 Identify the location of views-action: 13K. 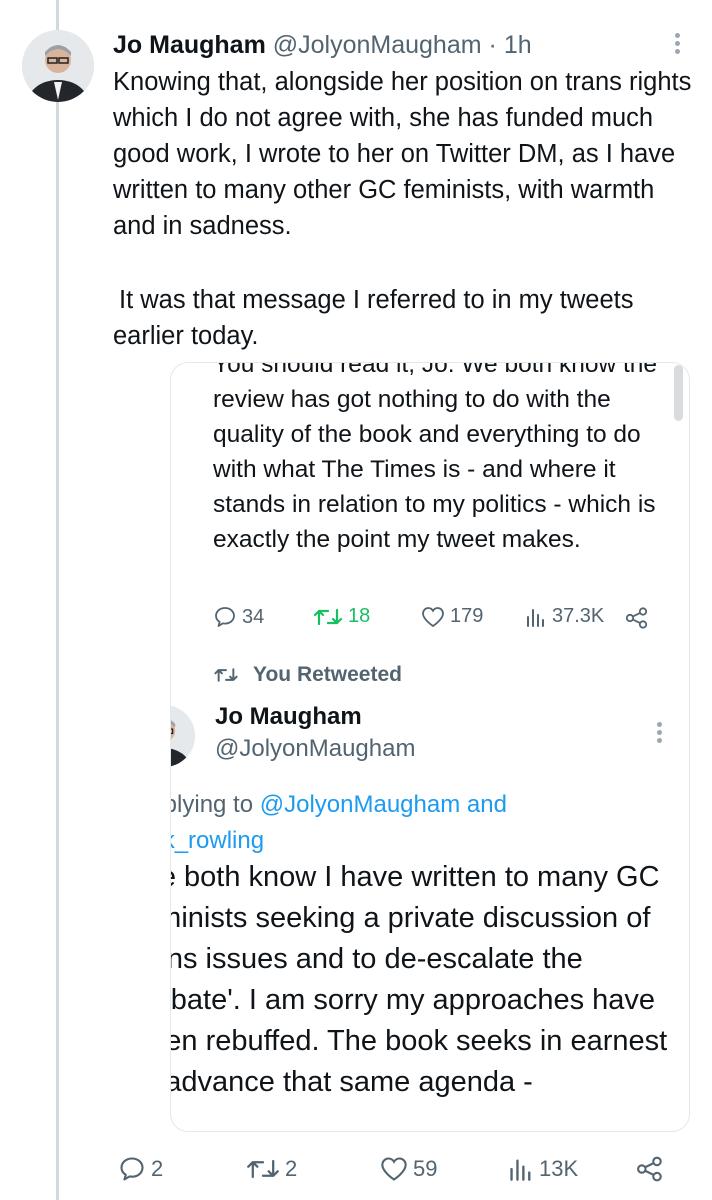
(543, 1169).